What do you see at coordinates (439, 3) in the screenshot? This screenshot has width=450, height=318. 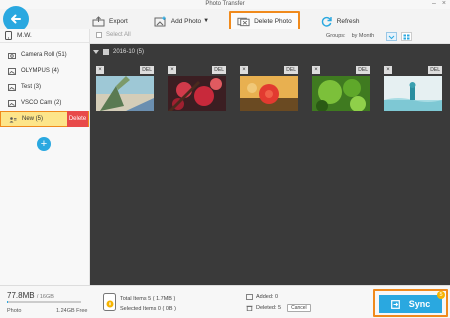 I see `window-controls: – ×` at bounding box center [439, 3].